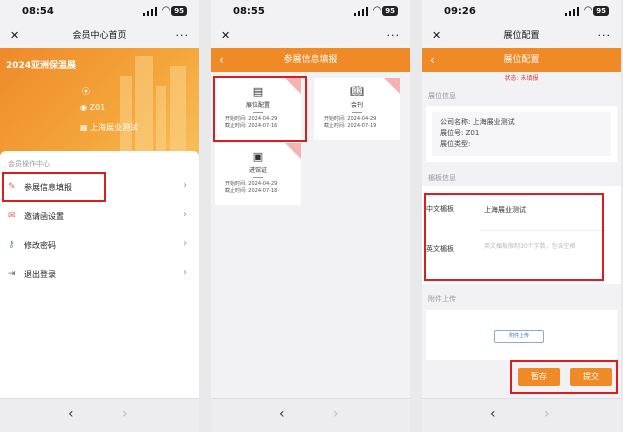 Image resolution: width=623 pixels, height=432 pixels. Describe the element at coordinates (40, 245) in the screenshot. I see `menu-item-label: 修改密码` at that location.